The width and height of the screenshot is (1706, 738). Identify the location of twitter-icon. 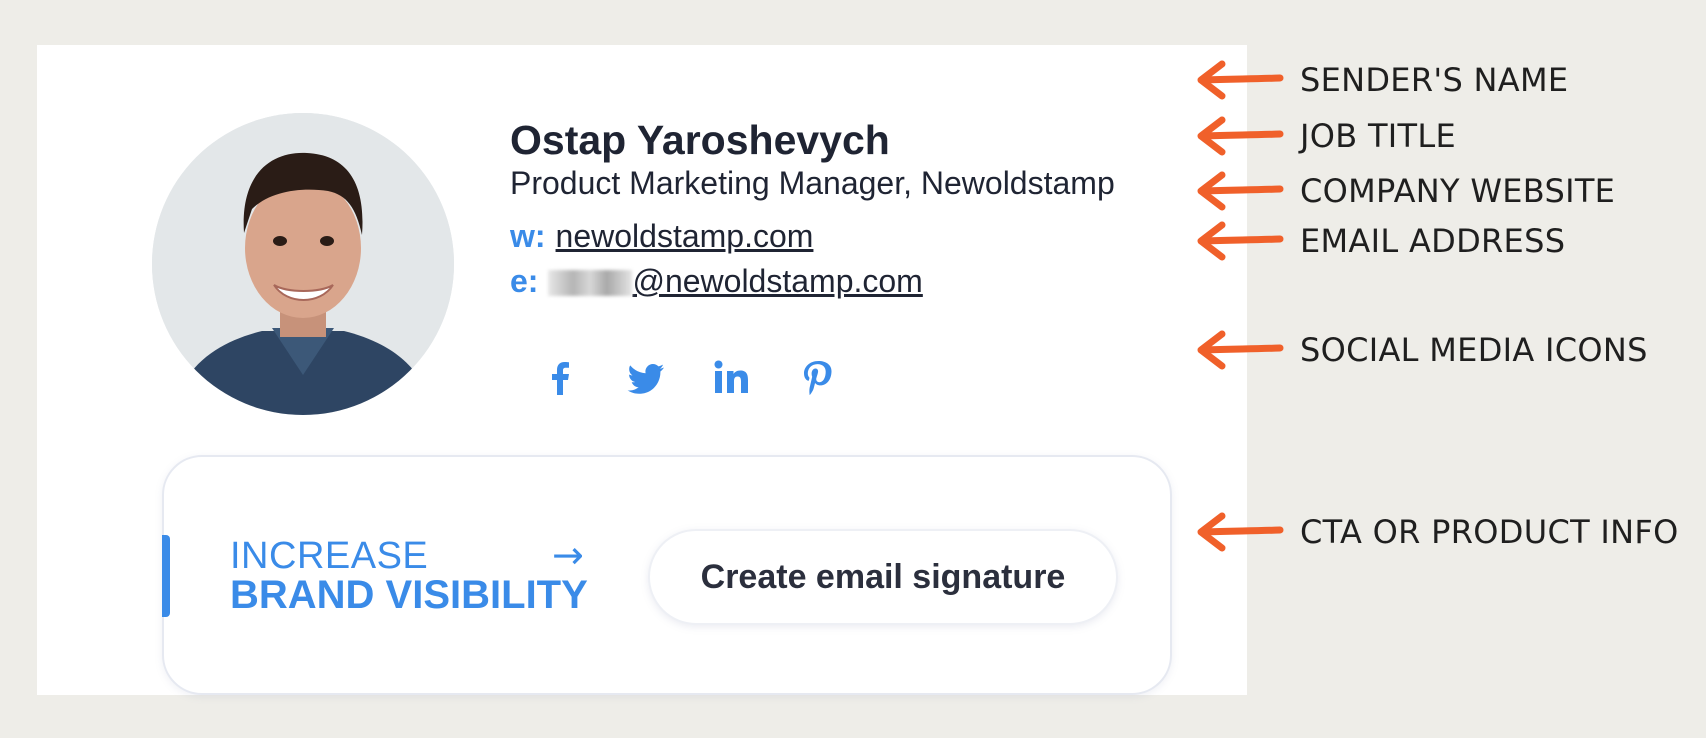
(646, 378).